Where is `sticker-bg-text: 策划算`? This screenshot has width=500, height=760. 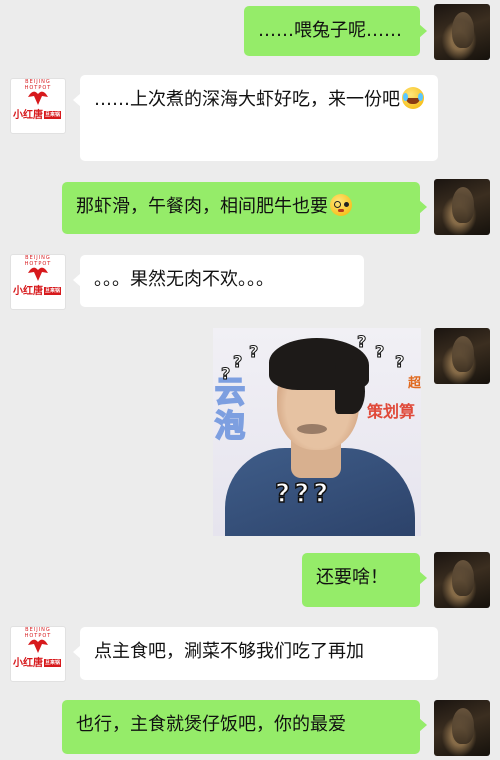 sticker-bg-text: 策划算 is located at coordinates (390, 411).